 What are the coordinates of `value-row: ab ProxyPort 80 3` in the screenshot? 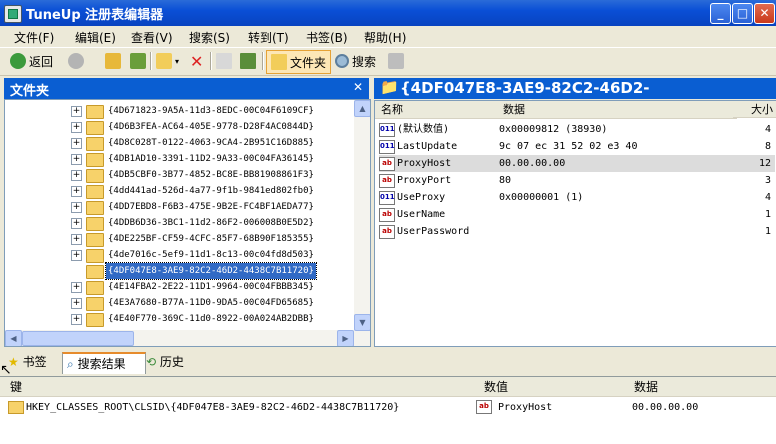 It's located at (577, 180).